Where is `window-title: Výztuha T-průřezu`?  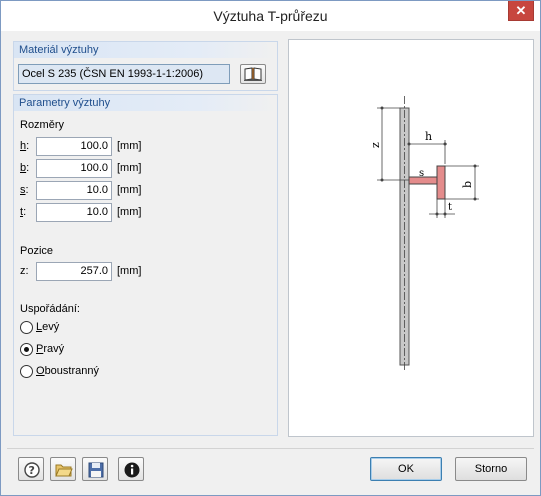 window-title: Výztuha T-průřezu is located at coordinates (270, 16).